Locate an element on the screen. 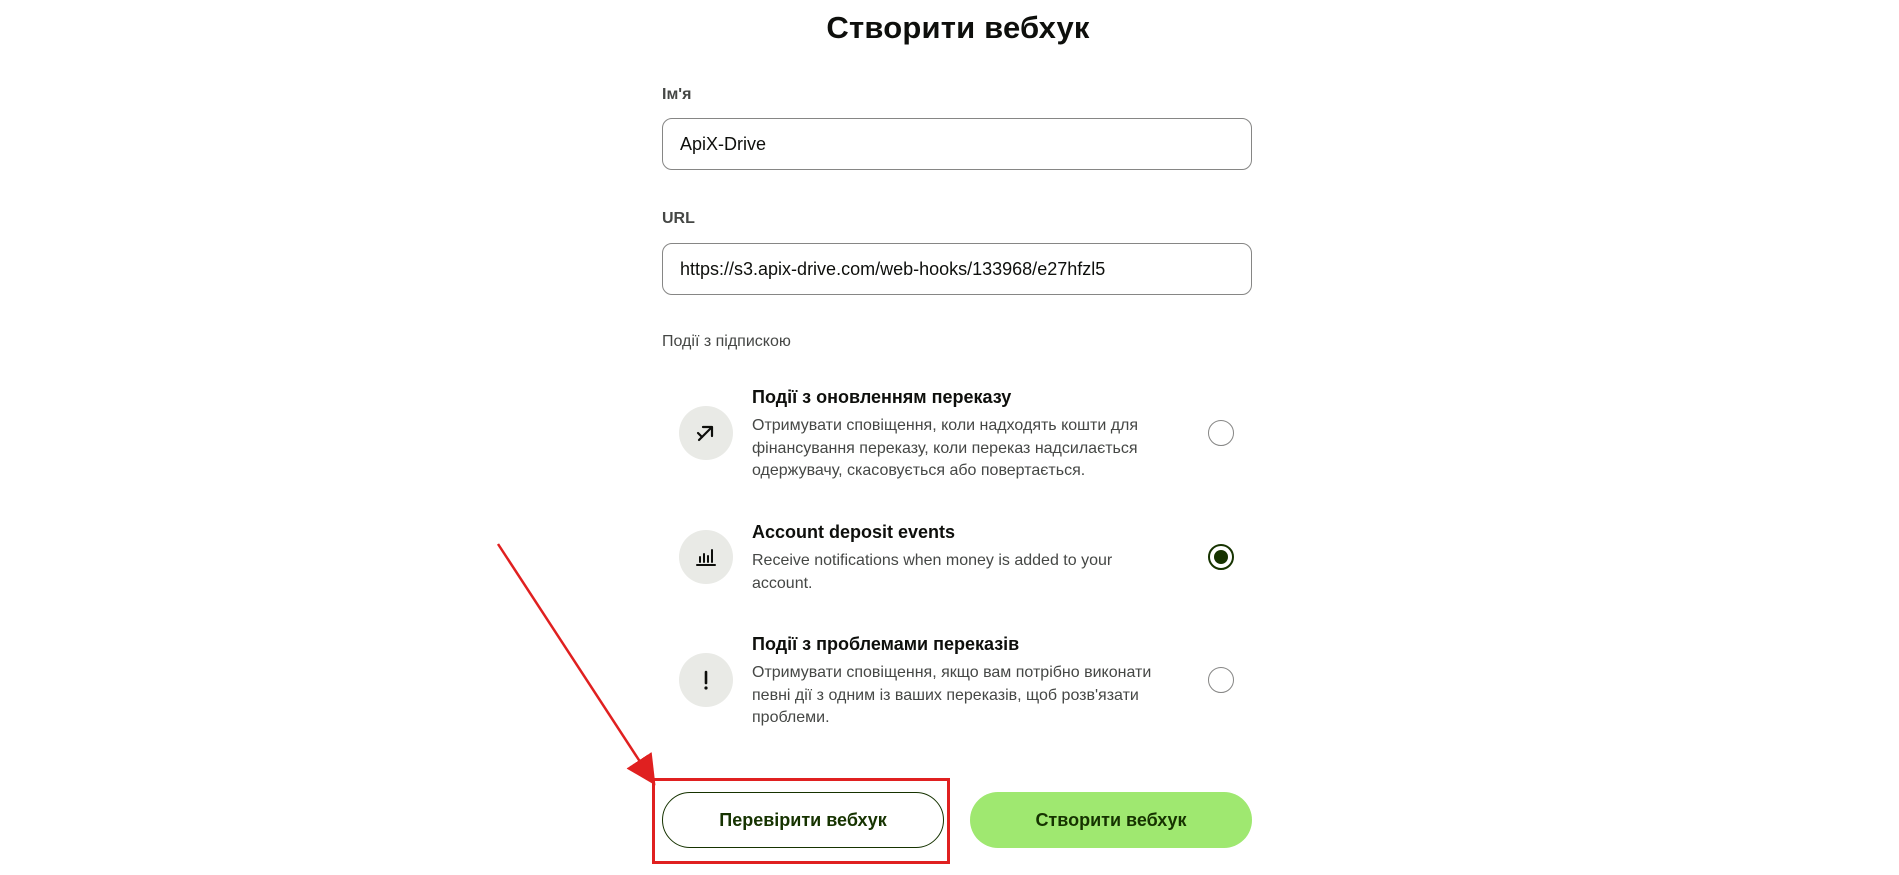 The width and height of the screenshot is (1899, 875). arrow-up-right-icon is located at coordinates (705, 433).